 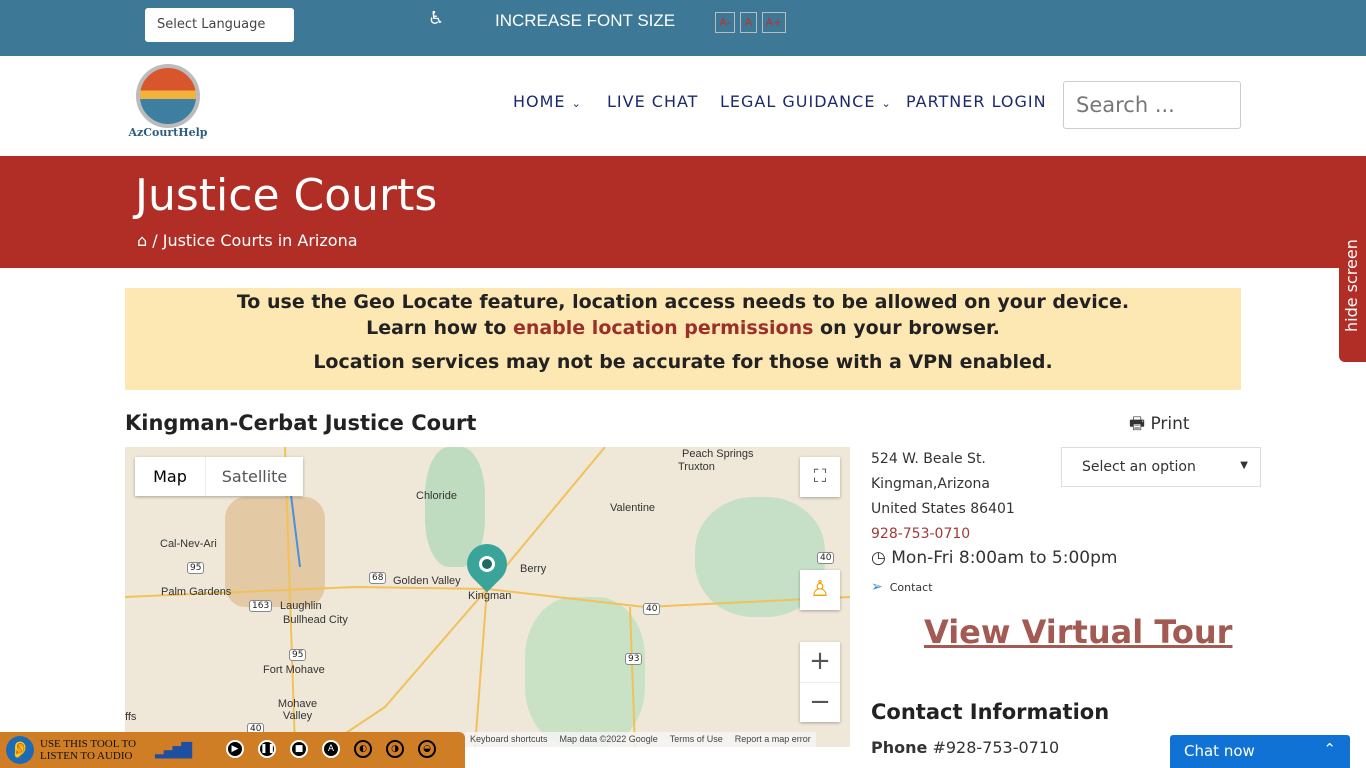 I want to click on map-label: Truxton, so click(x=696, y=467).